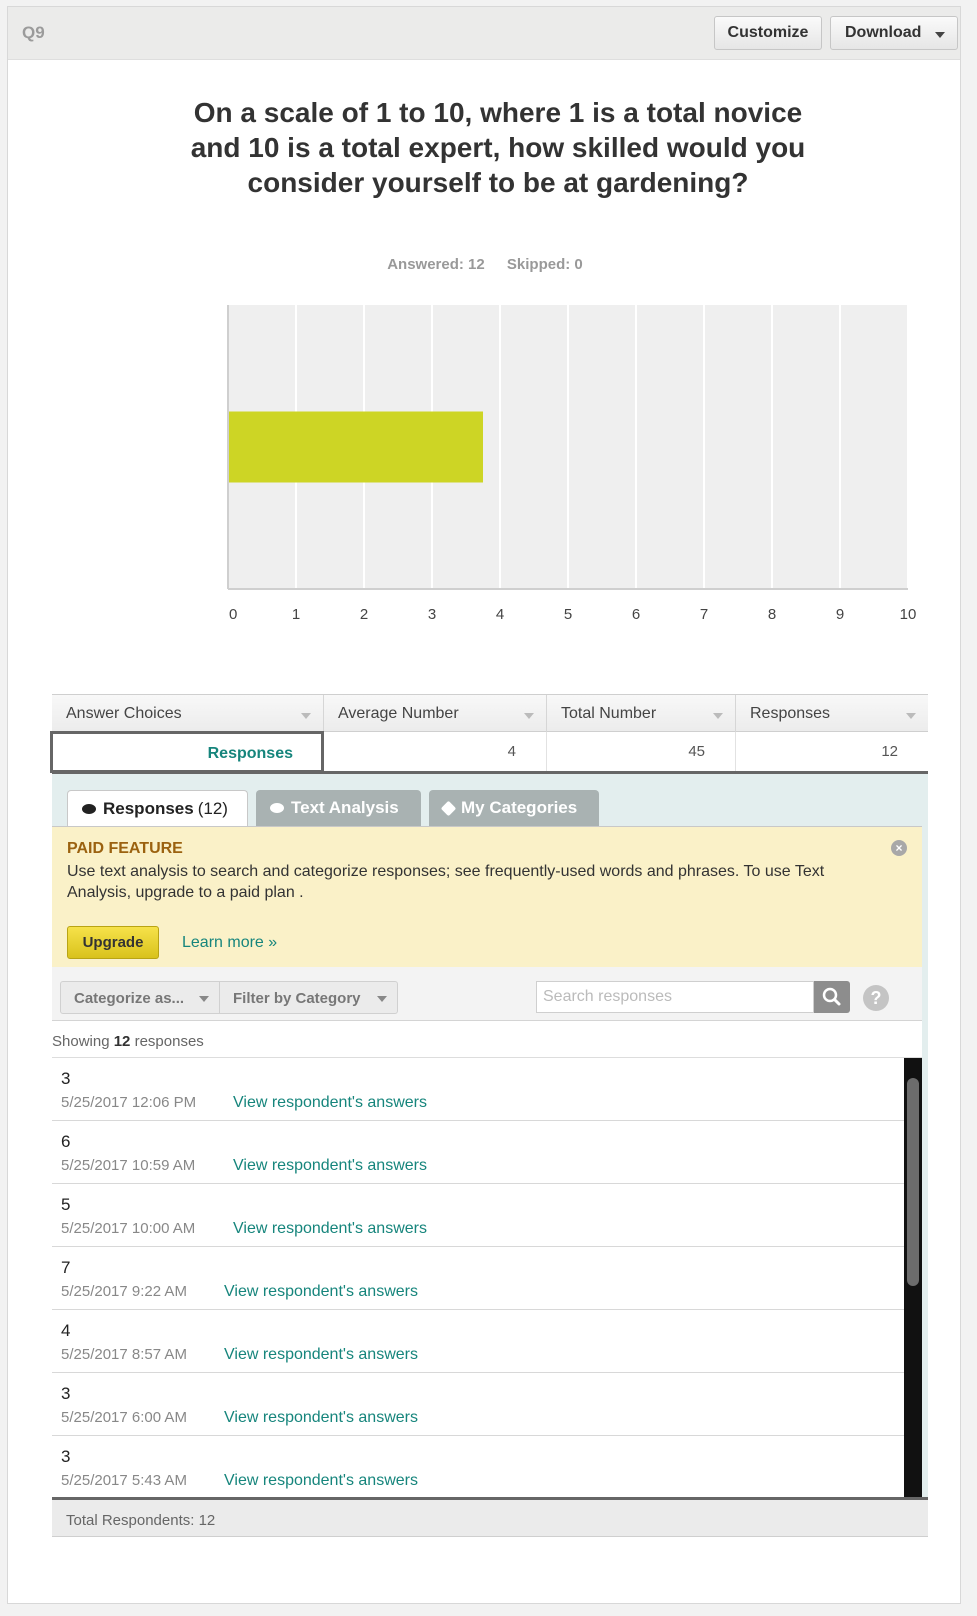 The image size is (977, 1616). I want to click on learn-more-link: Learn more », so click(229, 943).